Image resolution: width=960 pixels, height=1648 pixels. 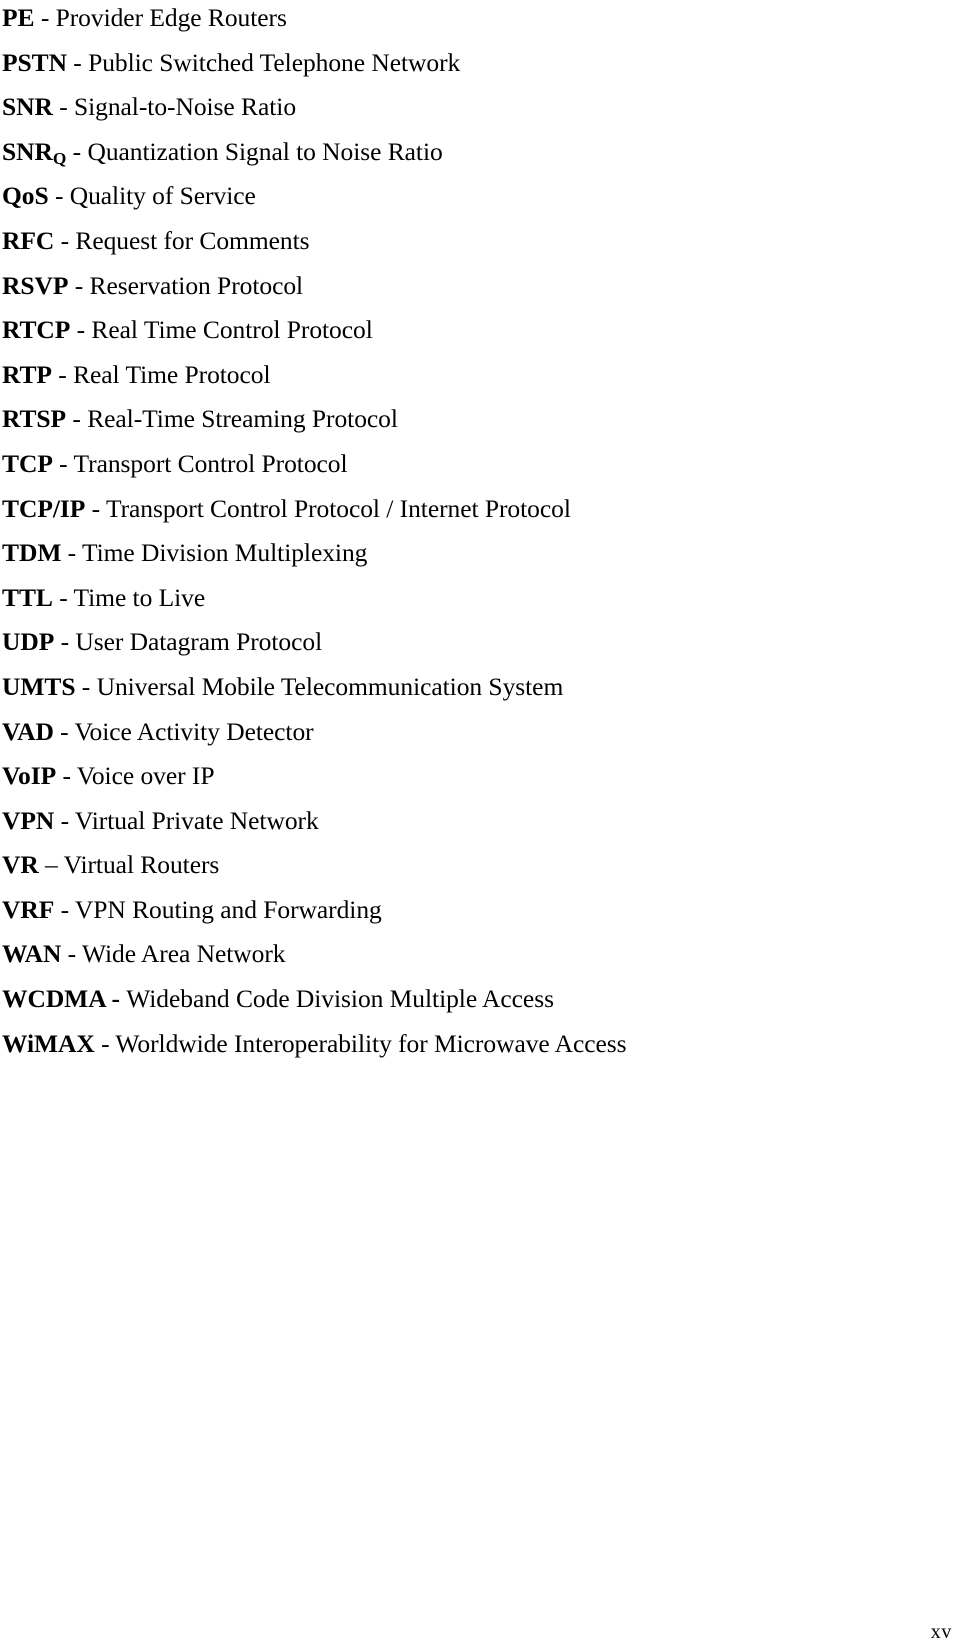 I want to click on abbreviation-definition: VPN Routing and Forwarding, so click(x=228, y=909).